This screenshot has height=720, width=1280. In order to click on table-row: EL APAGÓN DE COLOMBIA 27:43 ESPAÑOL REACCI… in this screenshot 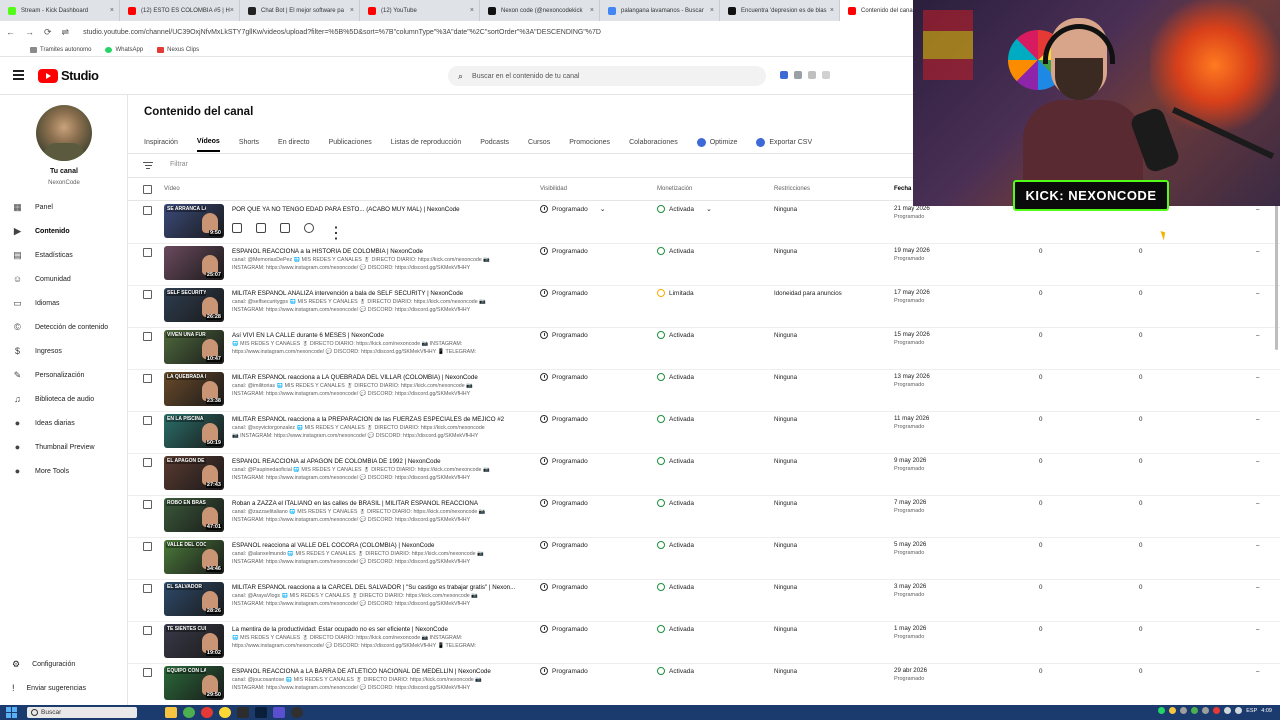, I will do `click(704, 475)`.